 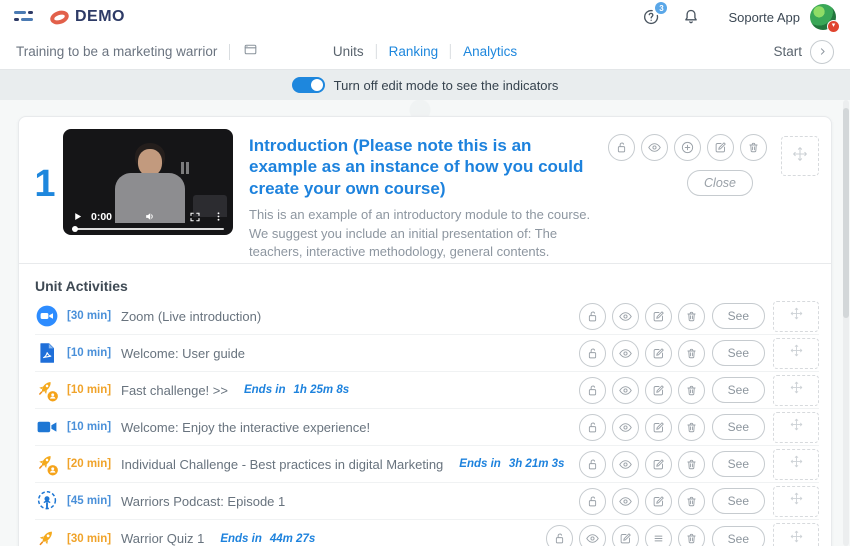 I want to click on volume-icon, so click(x=150, y=216).